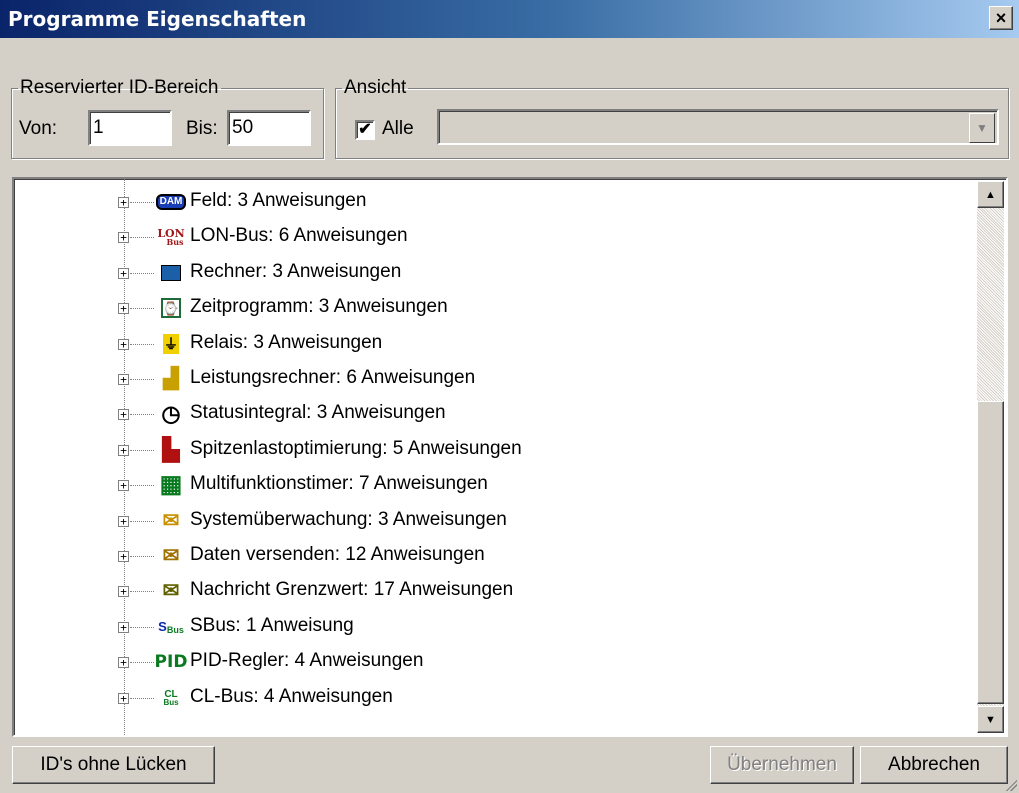 This screenshot has width=1019, height=793. What do you see at coordinates (130, 128) in the screenshot?
I see `from-input` at bounding box center [130, 128].